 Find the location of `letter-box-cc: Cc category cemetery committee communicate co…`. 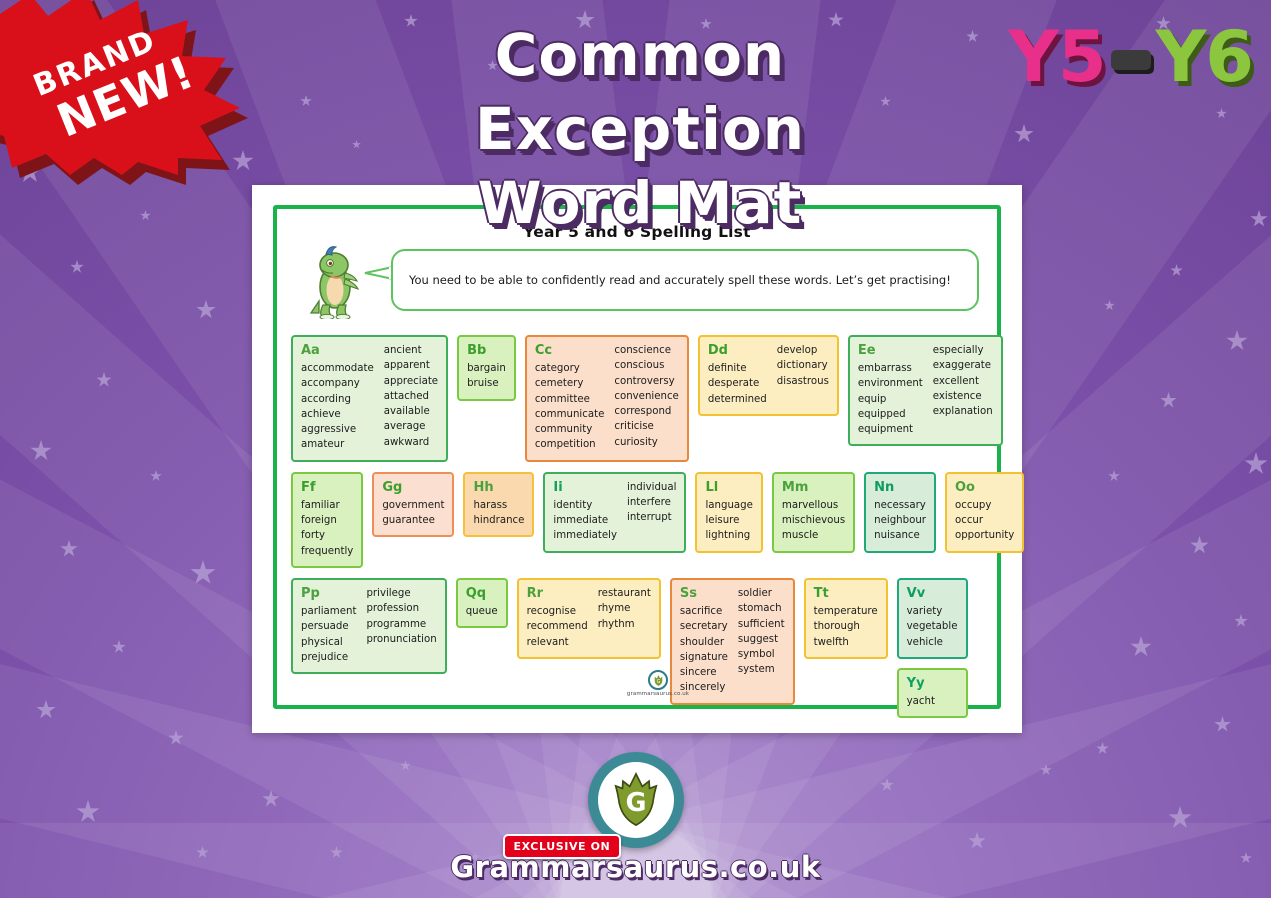

letter-box-cc: Cc category cemetery committee communicate co… is located at coordinates (606, 398).